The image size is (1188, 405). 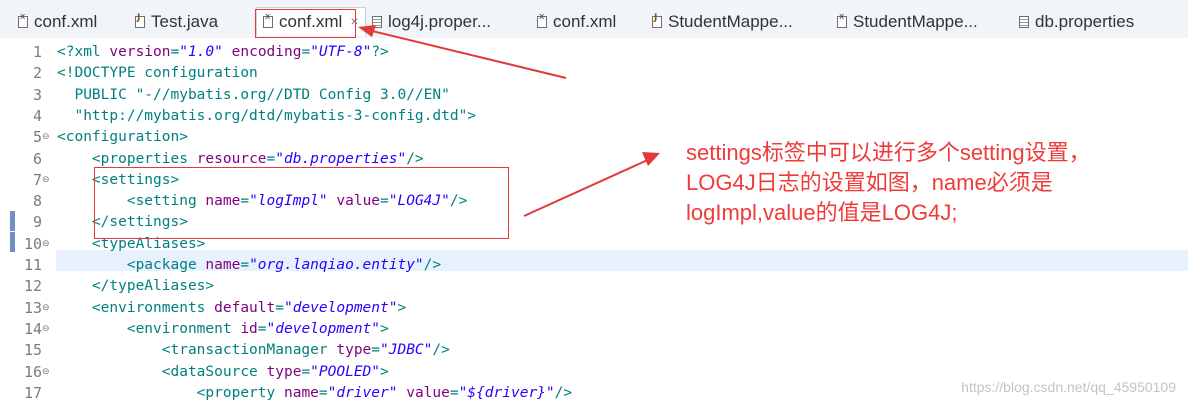 What do you see at coordinates (367, 31) in the screenshot?
I see `arrow-head-to-tab` at bounding box center [367, 31].